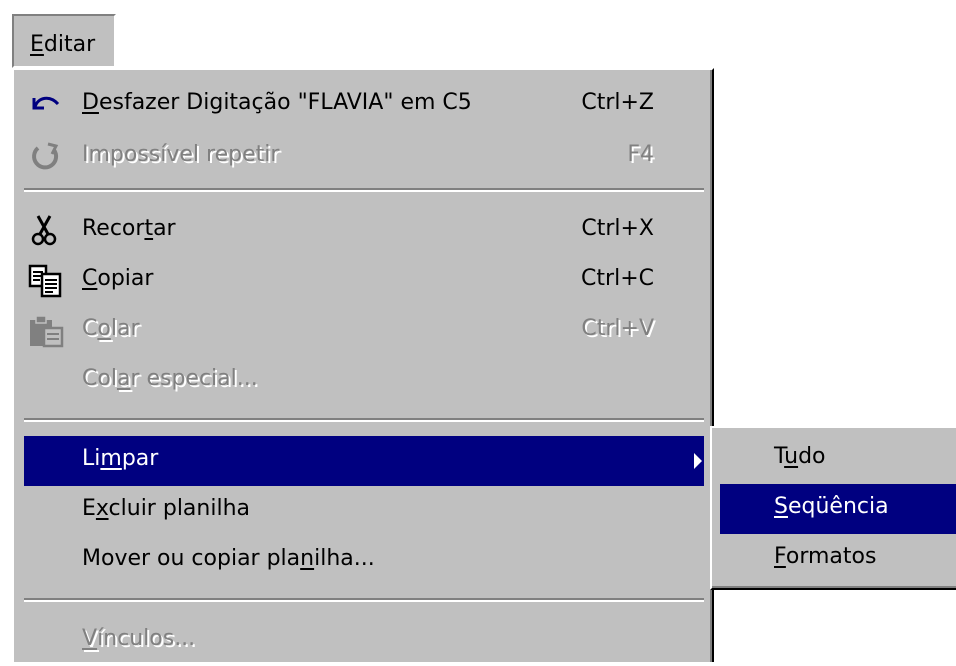 The image size is (956, 666). I want to click on menu-item-label-pre: Recor, so click(113, 228).